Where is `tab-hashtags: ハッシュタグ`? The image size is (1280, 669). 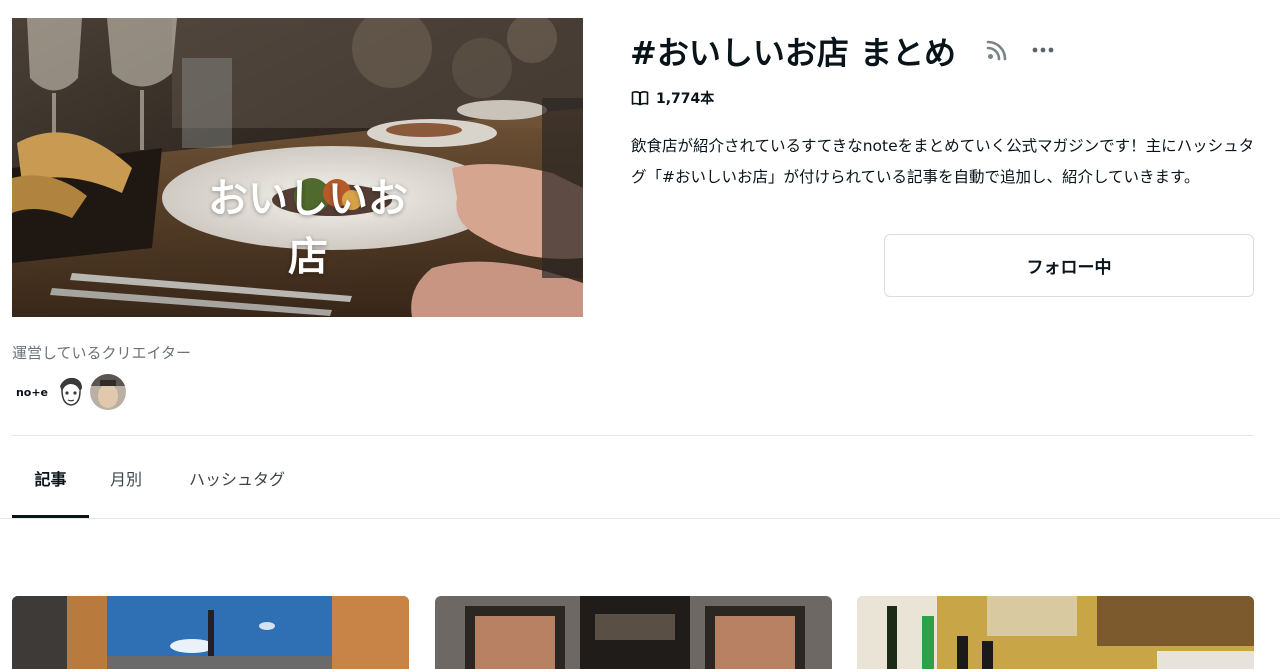
tab-hashtags: ハッシュタグ is located at coordinates (237, 488).